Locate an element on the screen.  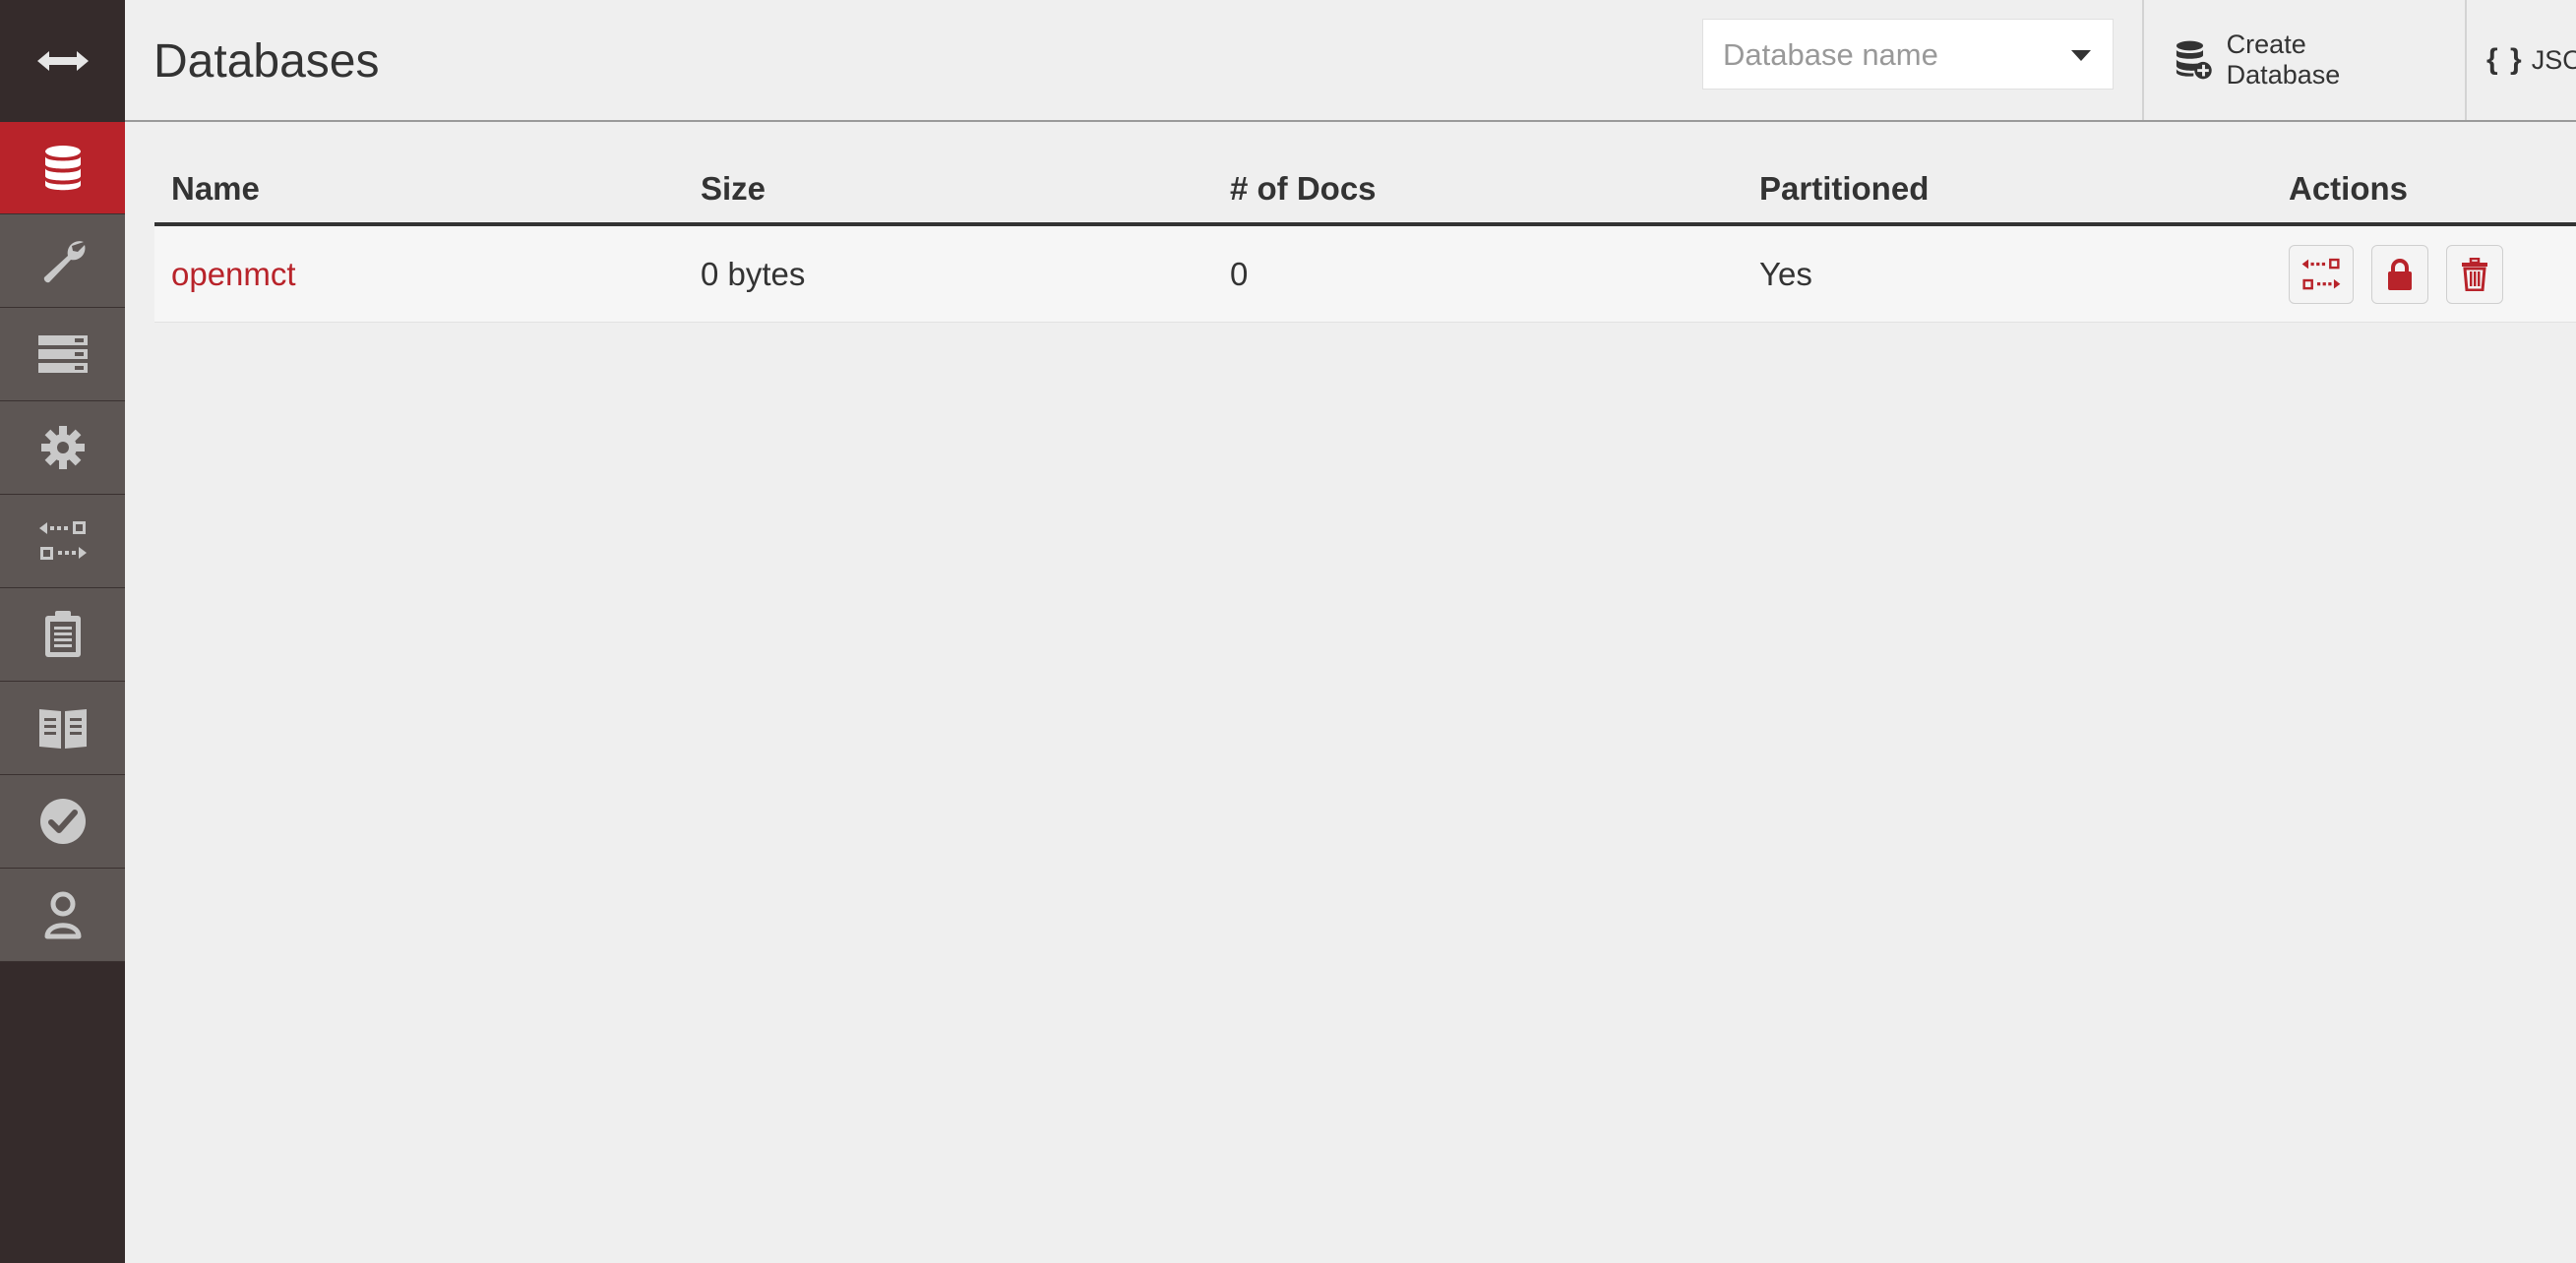
sidebar-item-user is located at coordinates (62, 915).